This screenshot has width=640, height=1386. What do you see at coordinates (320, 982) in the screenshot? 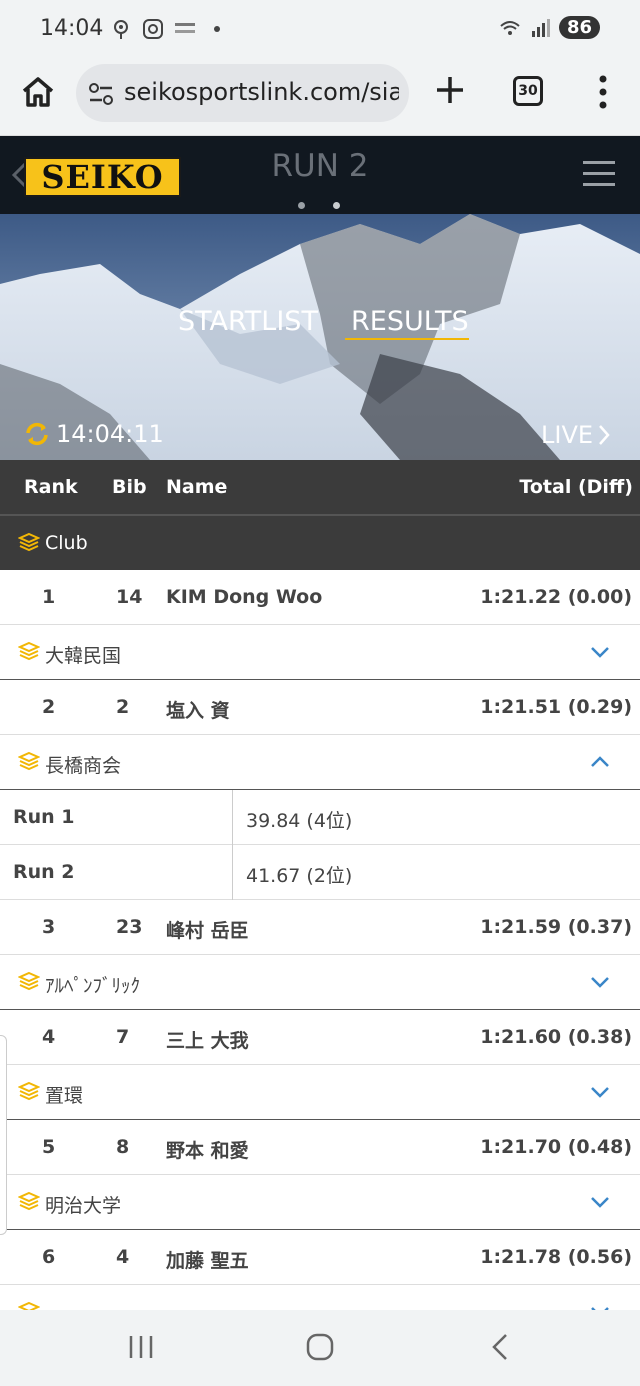
I see `club-row: ｱﾙﾍﾟﾝﾌﾞﾘｯｸ` at bounding box center [320, 982].